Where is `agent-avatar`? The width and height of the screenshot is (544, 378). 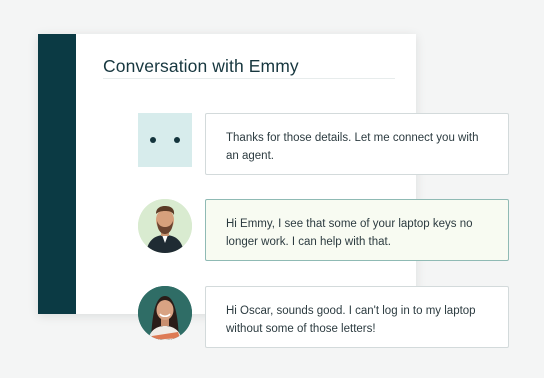
agent-avatar is located at coordinates (165, 226).